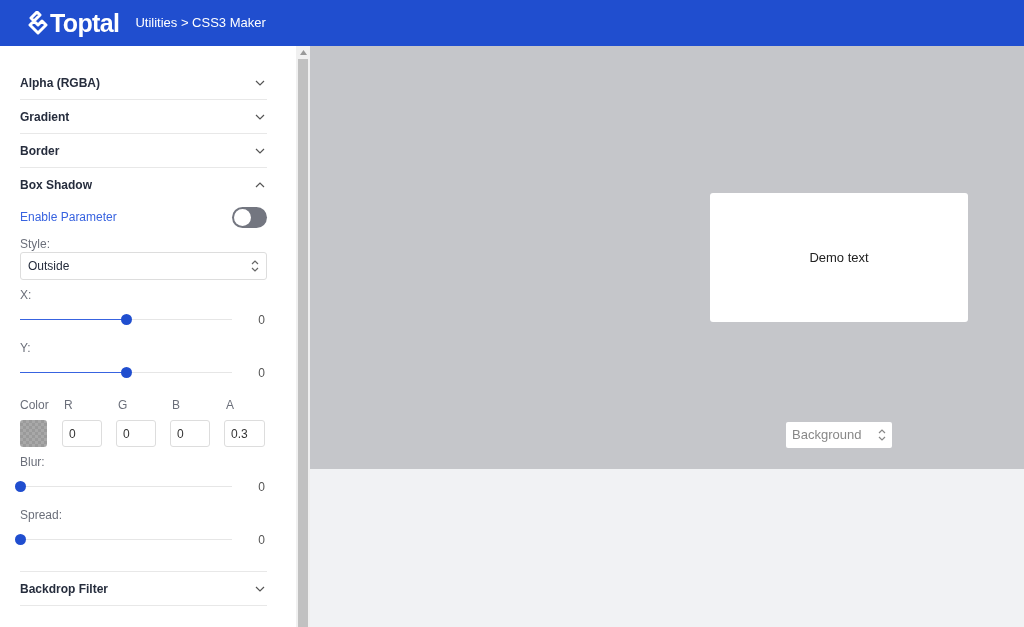 This screenshot has width=1024, height=627. Describe the element at coordinates (143, 184) in the screenshot. I see `section-header: Box Shadow` at that location.